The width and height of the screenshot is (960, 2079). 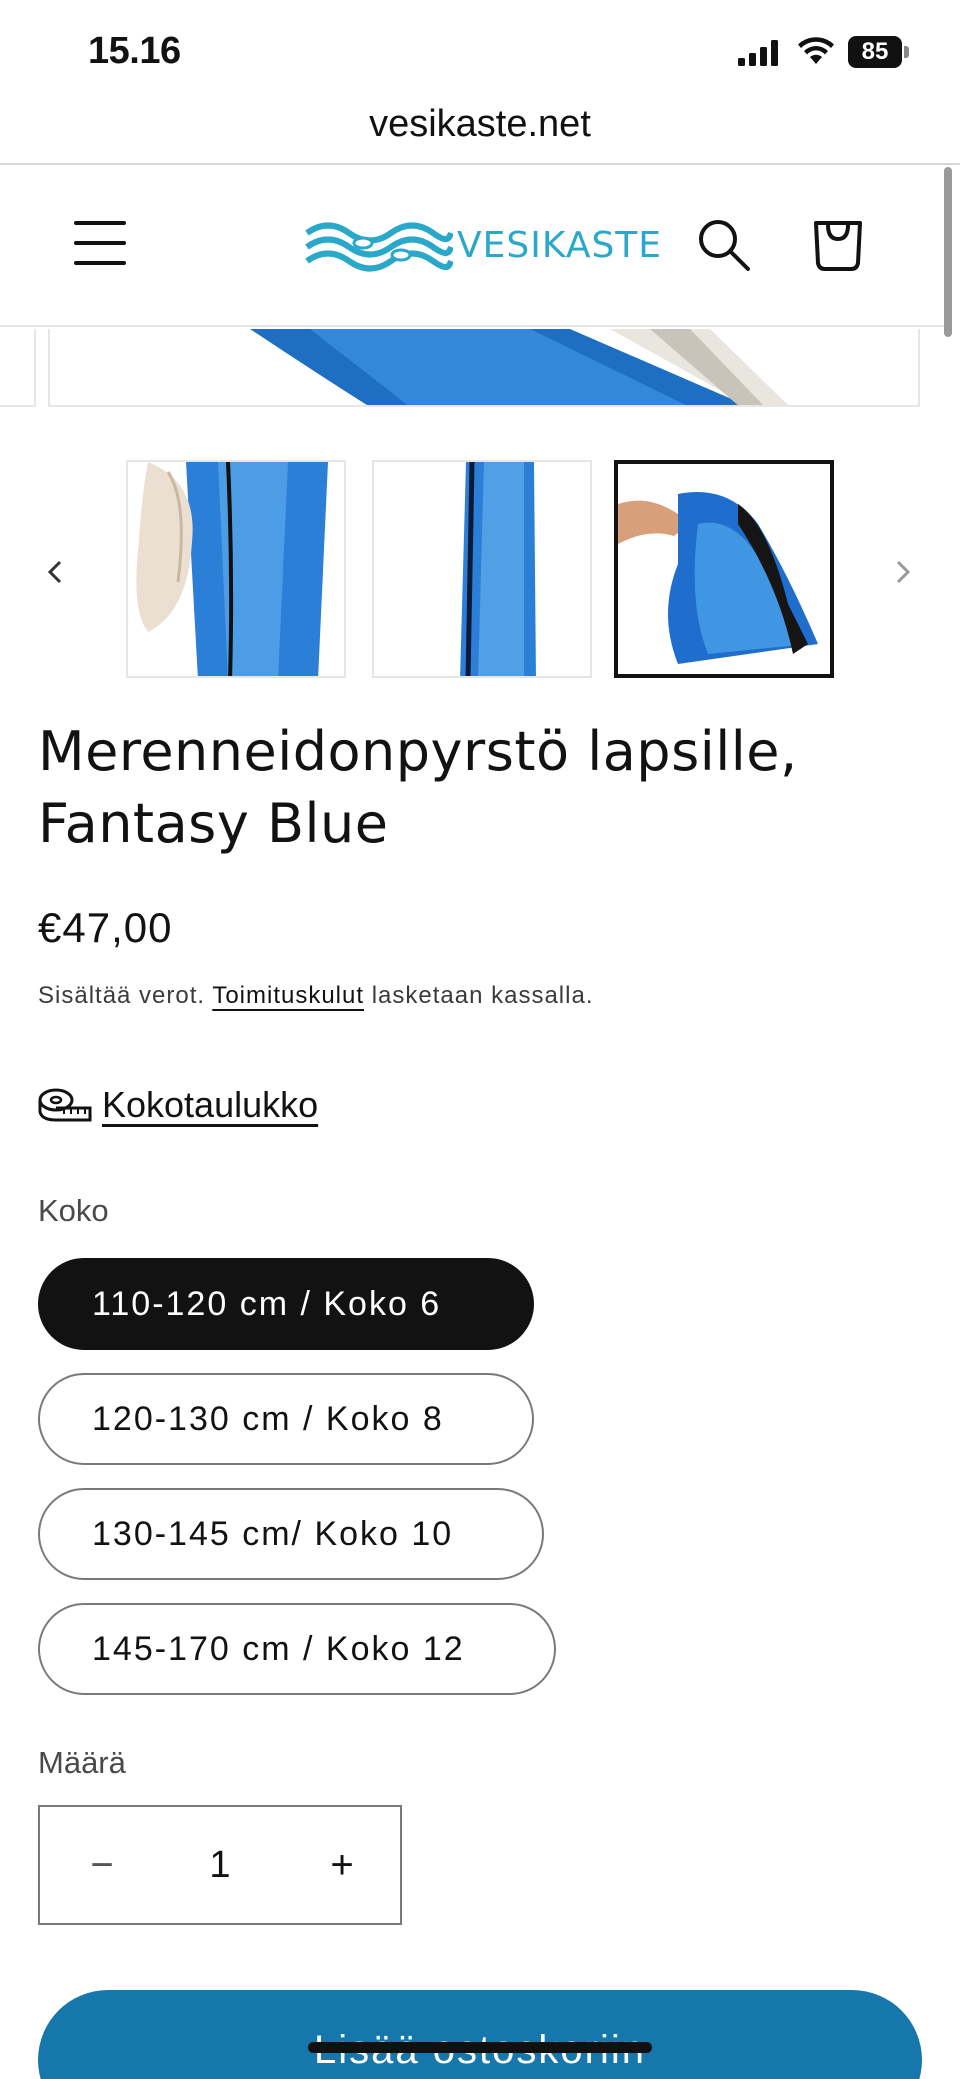 I want to click on url-text: vesikaste.net, so click(x=480, y=124).